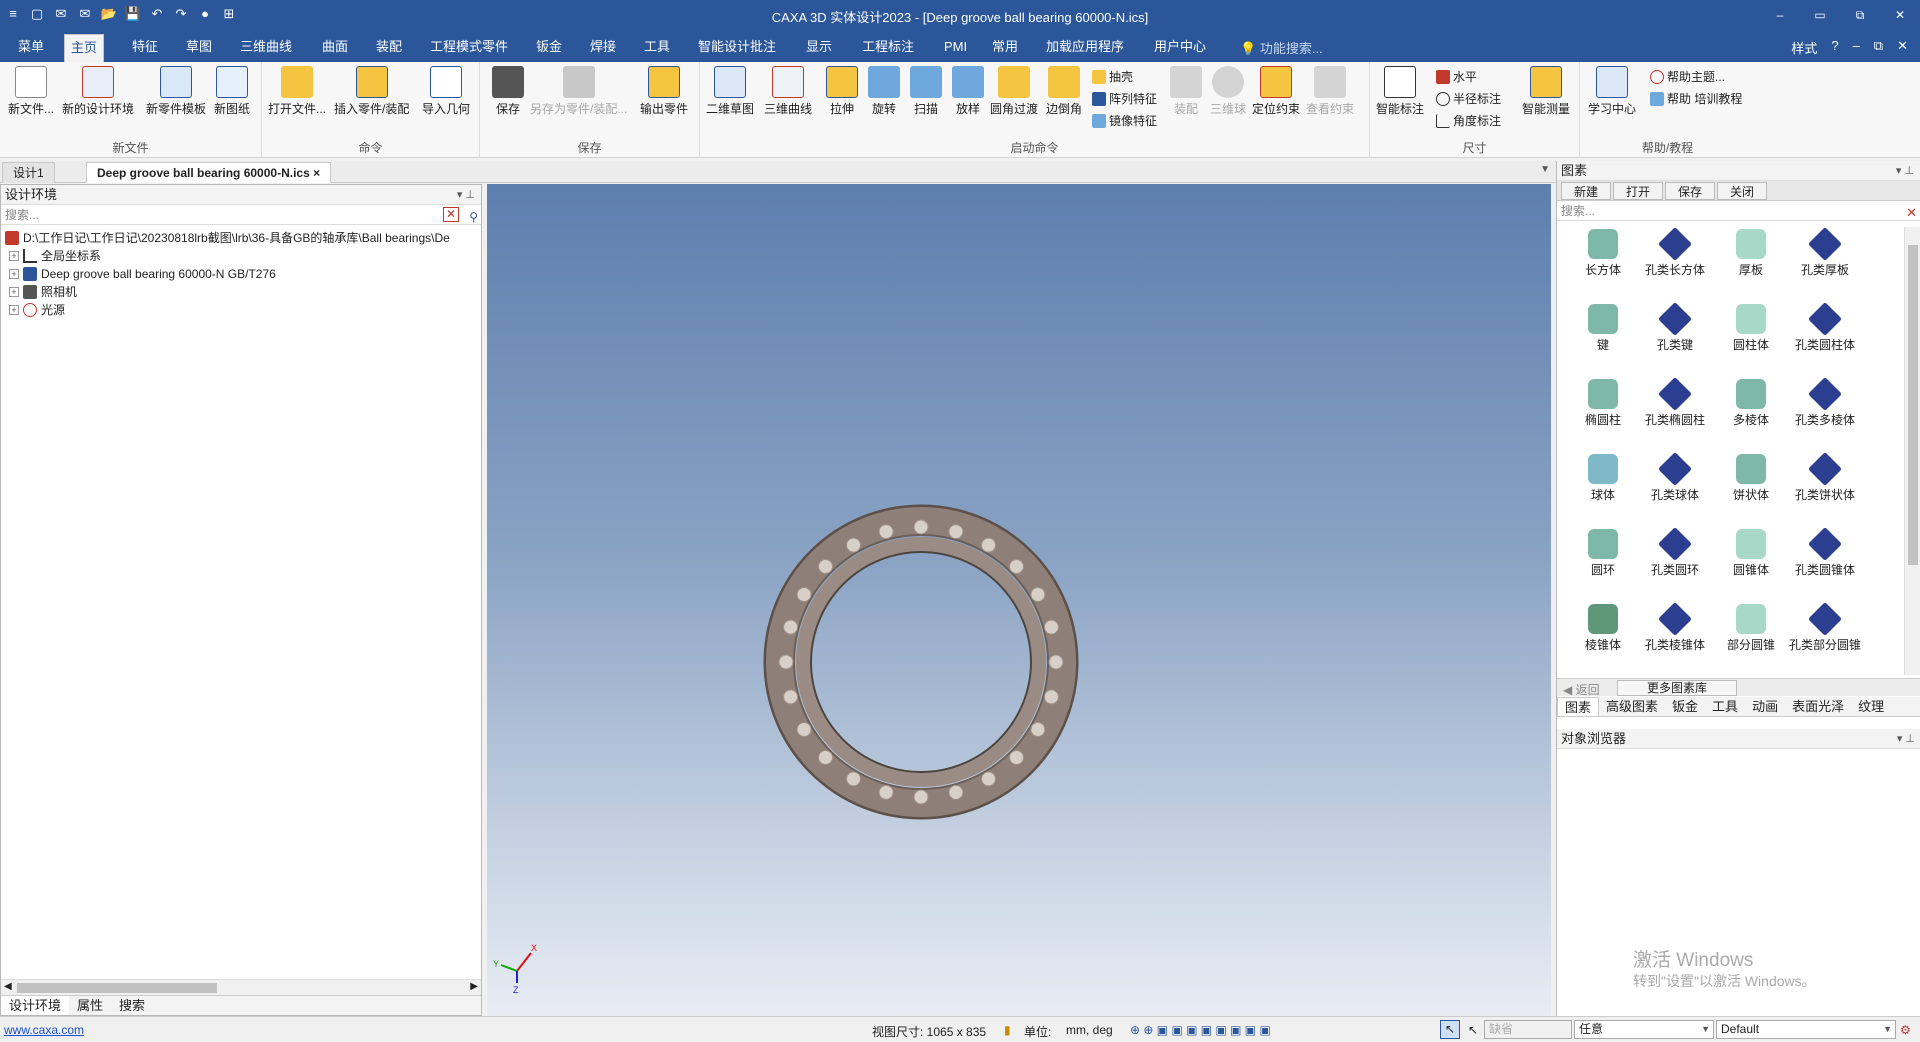  I want to click on tab-engineering-dim: 工程标注, so click(888, 48).